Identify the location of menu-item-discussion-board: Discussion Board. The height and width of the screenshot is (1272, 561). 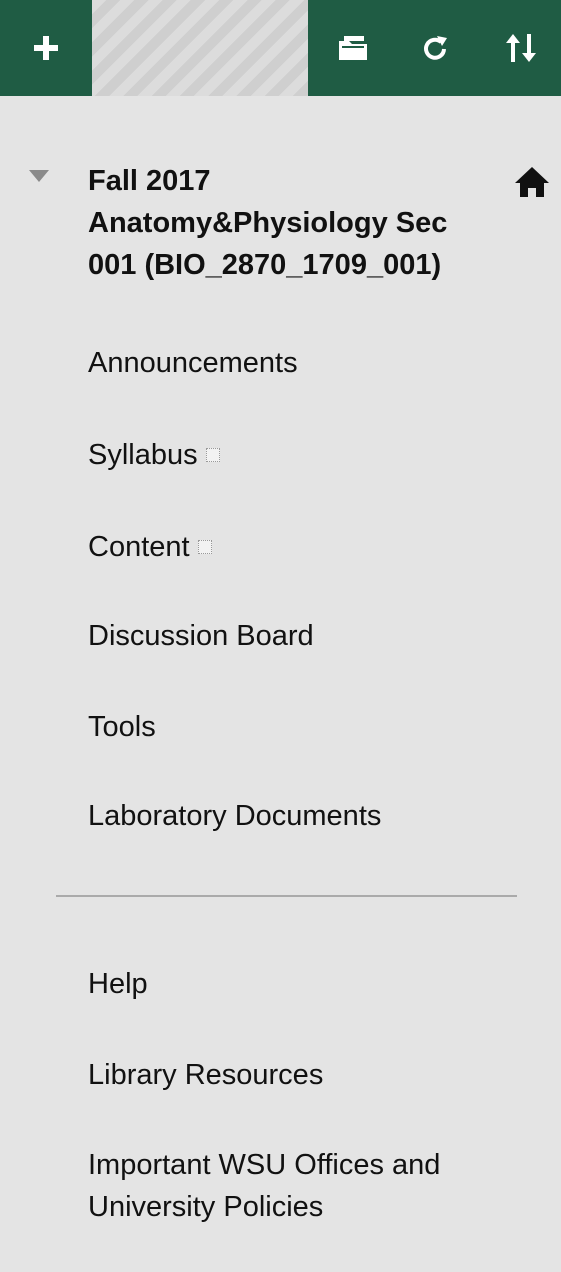
(201, 636).